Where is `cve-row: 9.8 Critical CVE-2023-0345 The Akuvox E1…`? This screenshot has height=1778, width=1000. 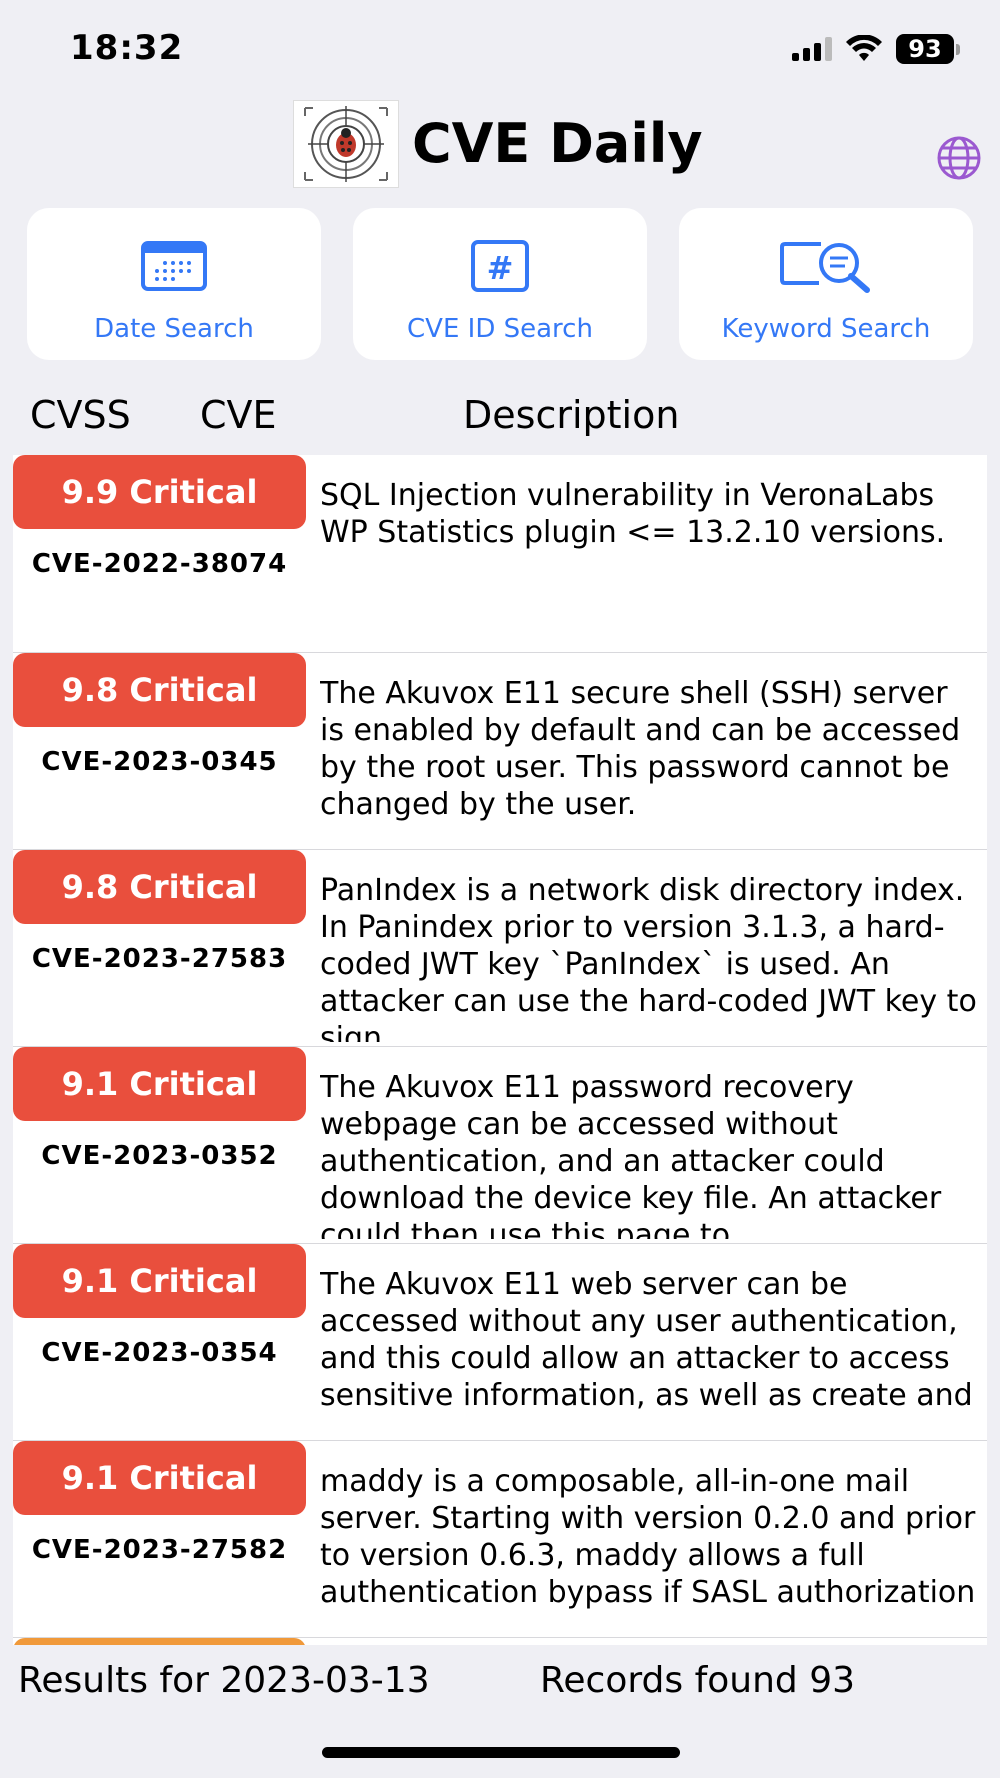 cve-row: 9.8 Critical CVE-2023-0345 The Akuvox E1… is located at coordinates (500, 751).